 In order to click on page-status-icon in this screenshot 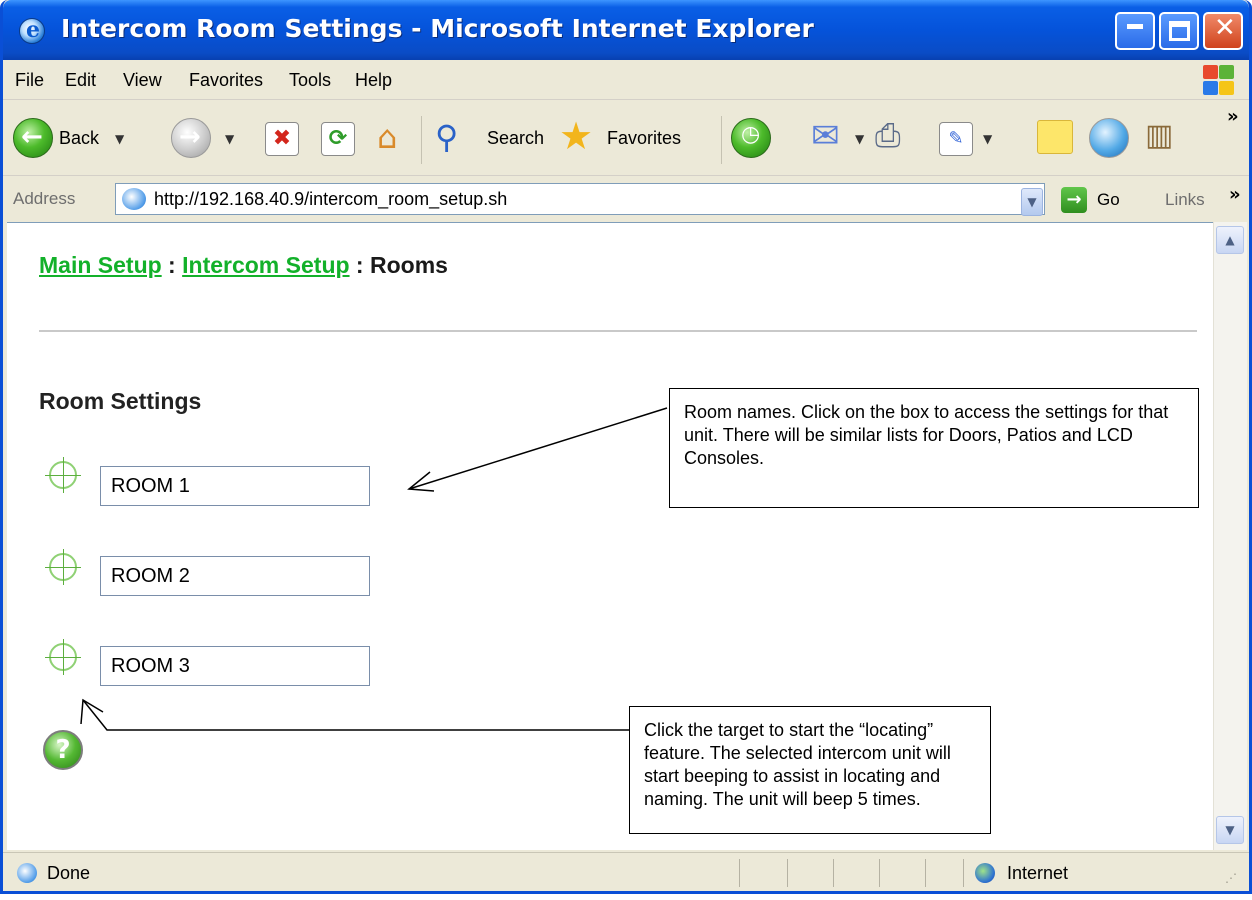, I will do `click(27, 873)`.